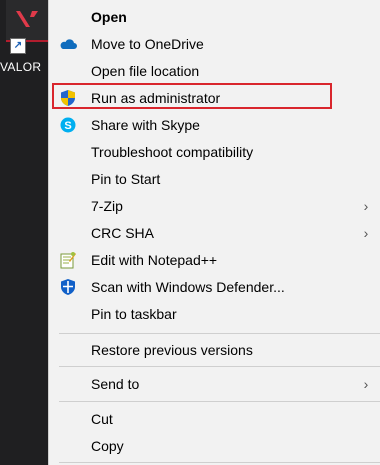 This screenshot has height=465, width=380. I want to click on valorant-logo-icon, so click(27, 19).